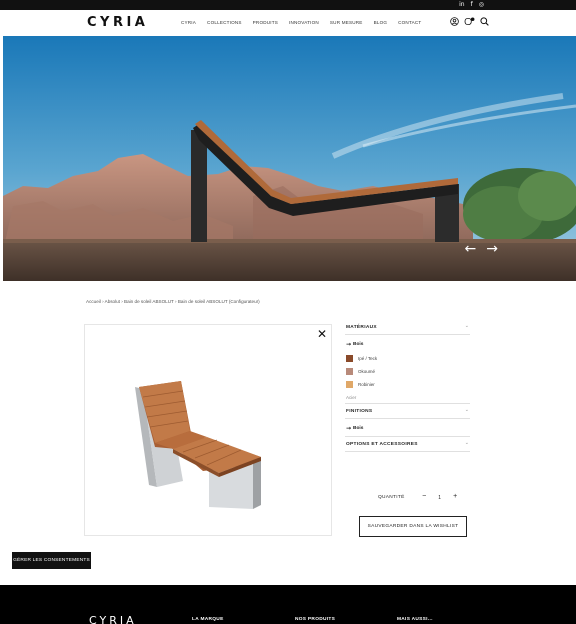 This screenshot has height=624, width=576. What do you see at coordinates (391, 497) in the screenshot?
I see `quantity-label: QUANTITÉ` at bounding box center [391, 497].